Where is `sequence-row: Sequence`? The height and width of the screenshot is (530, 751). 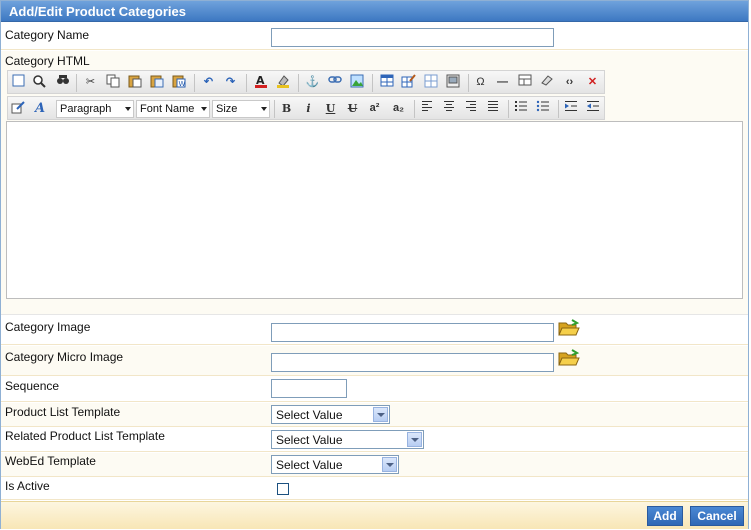 sequence-row: Sequence is located at coordinates (374, 389).